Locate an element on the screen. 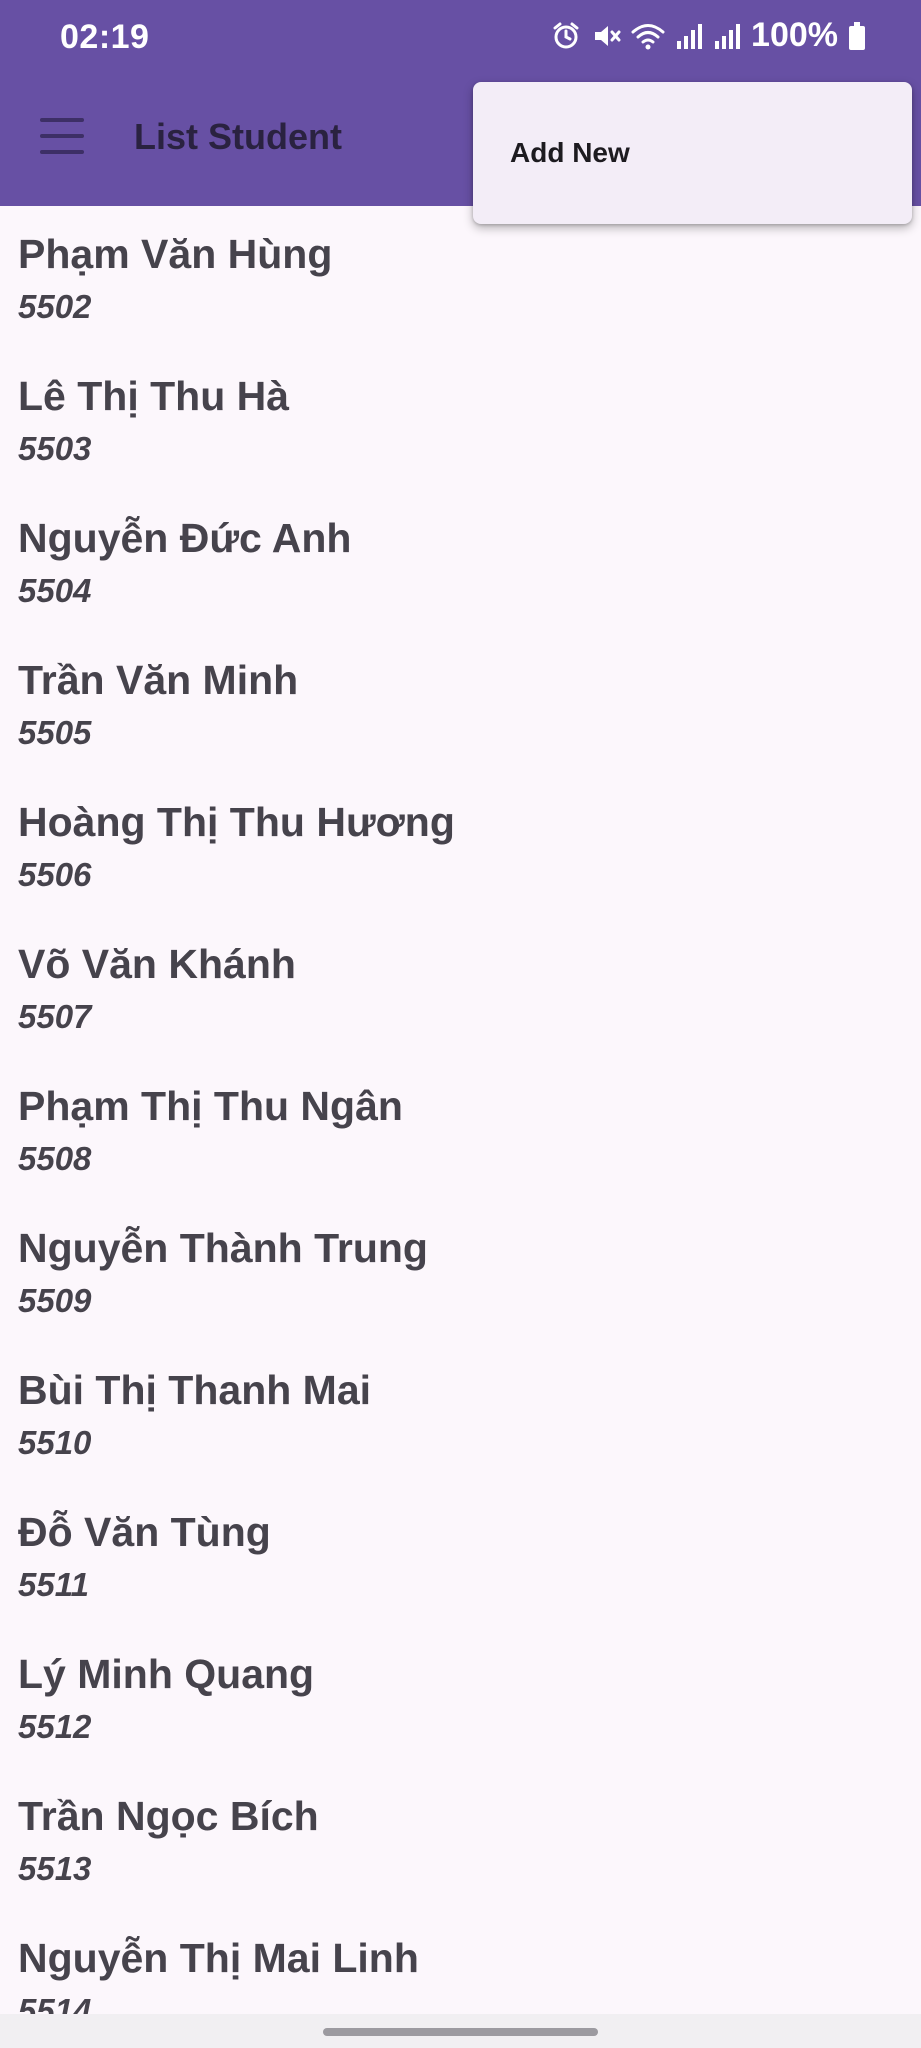 The width and height of the screenshot is (921, 2048). student-id: 5513 is located at coordinates (55, 1868).